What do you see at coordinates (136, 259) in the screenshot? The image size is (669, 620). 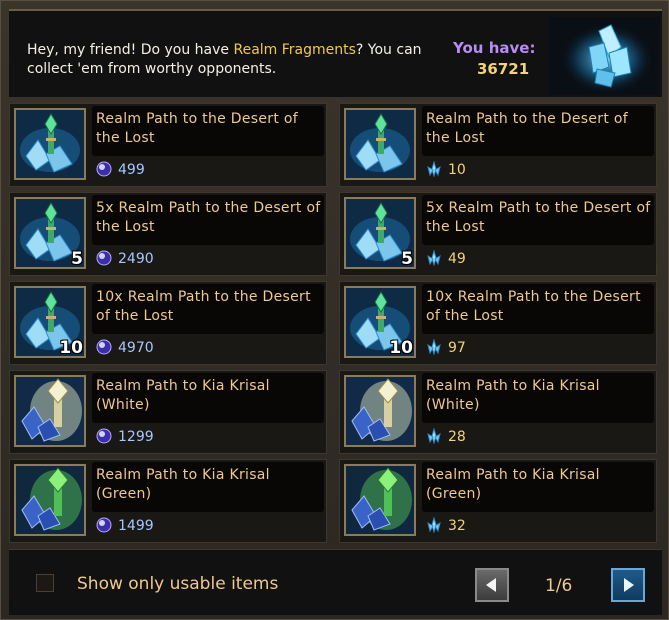 I see `item-price: 2490` at bounding box center [136, 259].